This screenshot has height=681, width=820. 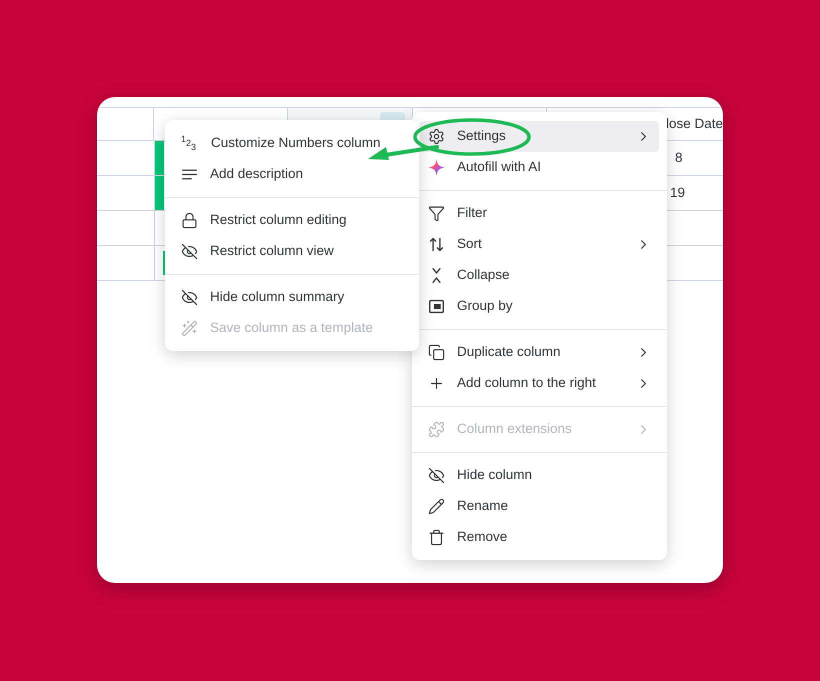 What do you see at coordinates (436, 306) in the screenshot?
I see `group-by-icon` at bounding box center [436, 306].